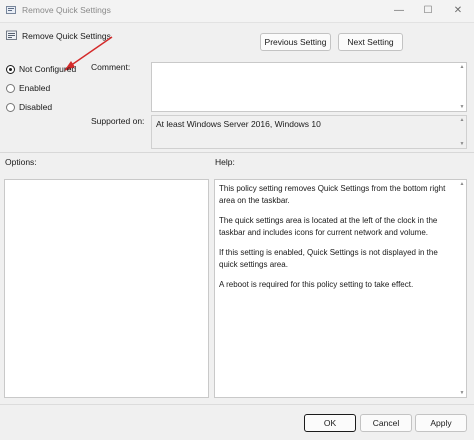 This screenshot has width=474, height=440. What do you see at coordinates (11, 10) in the screenshot?
I see `policy-app-icon` at bounding box center [11, 10].